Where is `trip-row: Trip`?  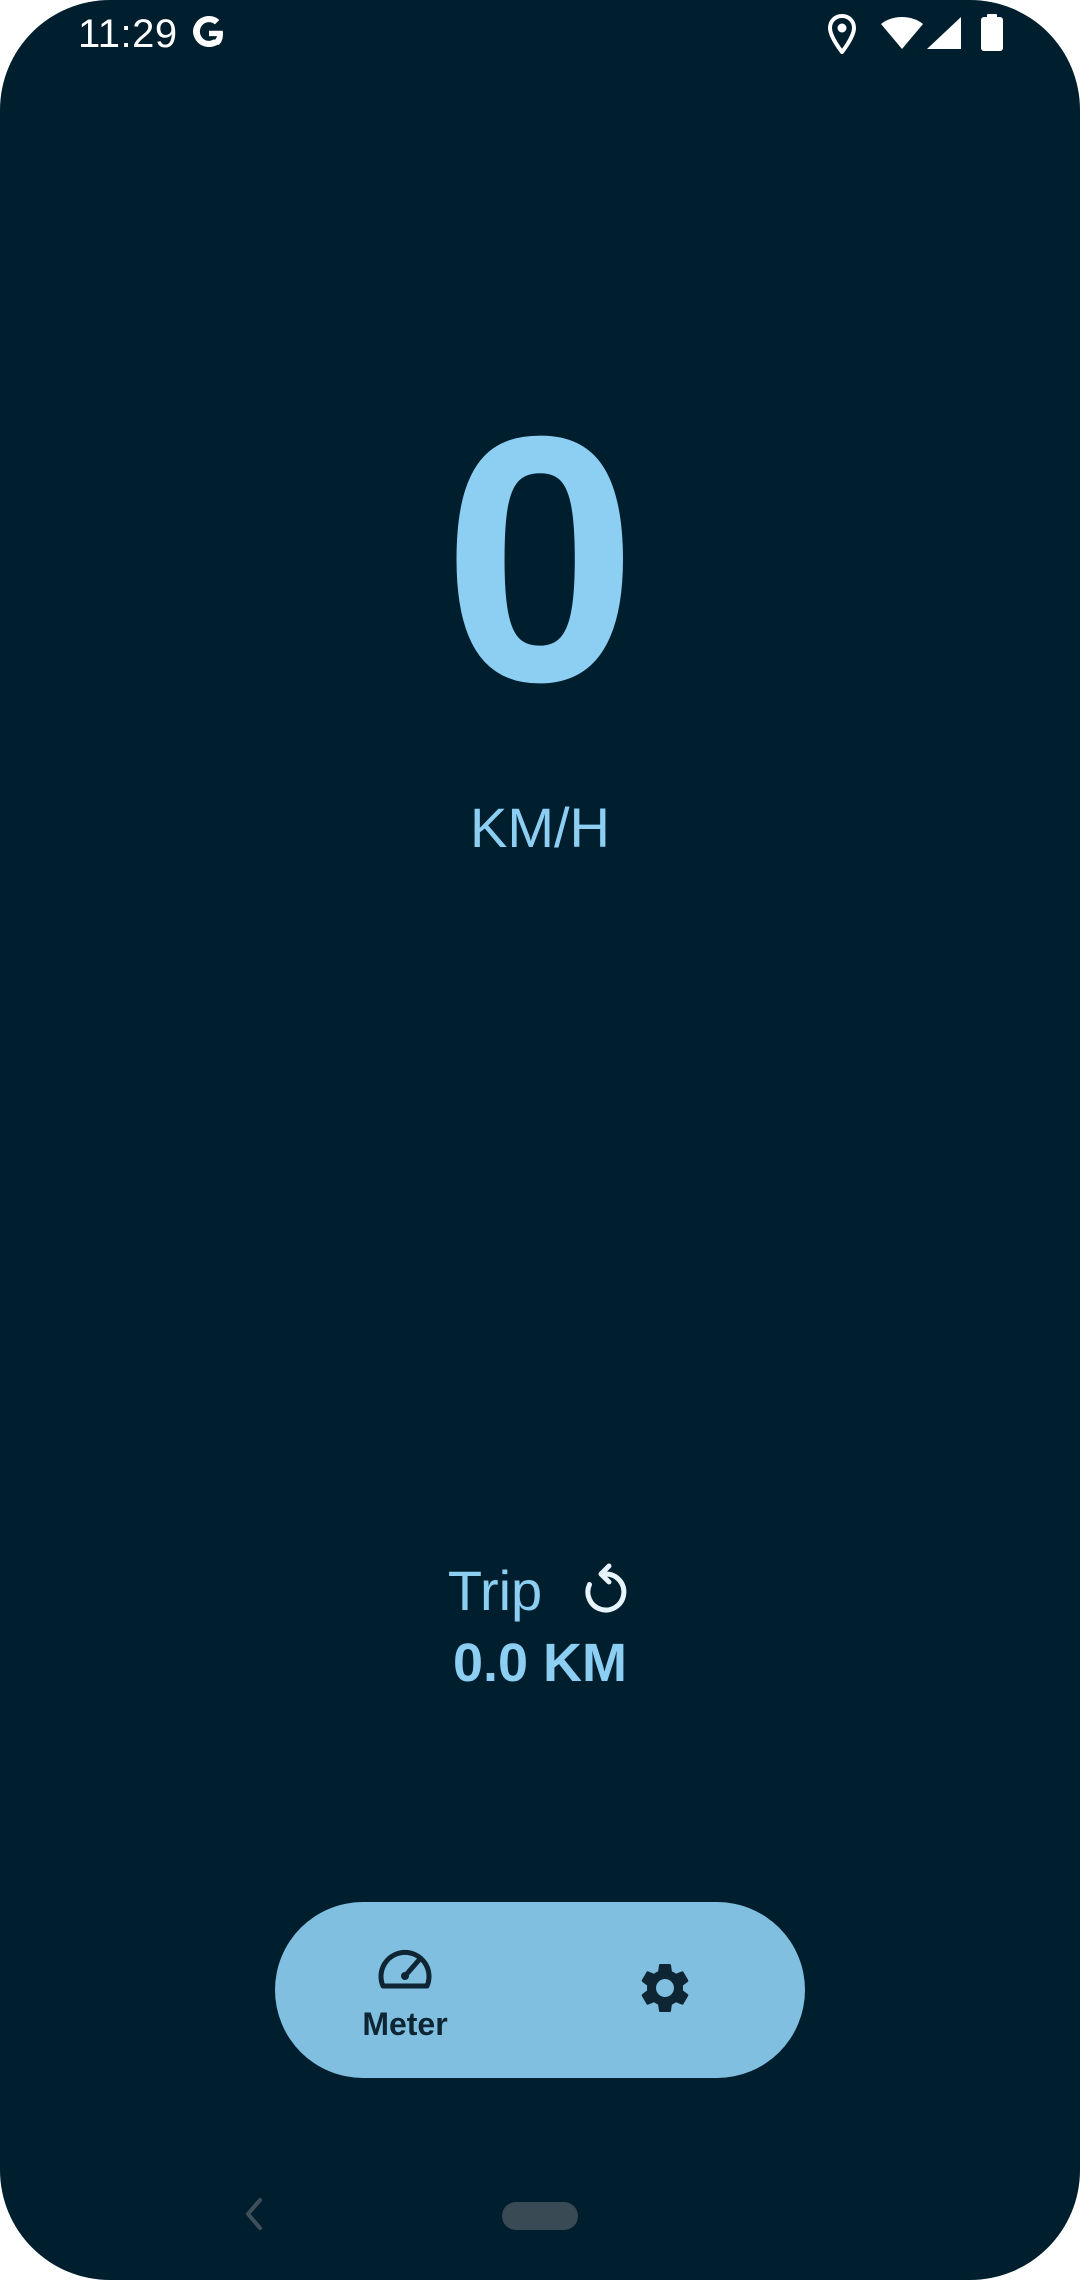 trip-row: Trip is located at coordinates (540, 1590).